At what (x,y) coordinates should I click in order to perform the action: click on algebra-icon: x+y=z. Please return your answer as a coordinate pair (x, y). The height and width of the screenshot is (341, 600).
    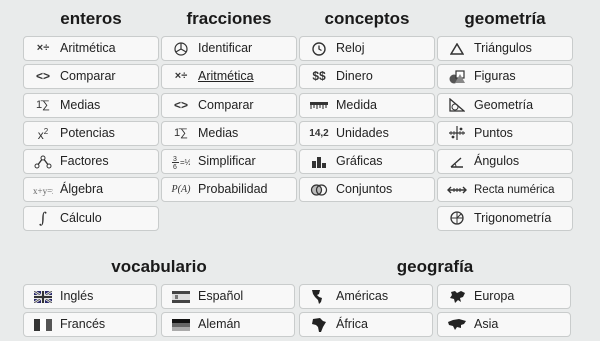
    Looking at the image, I should click on (43, 189).